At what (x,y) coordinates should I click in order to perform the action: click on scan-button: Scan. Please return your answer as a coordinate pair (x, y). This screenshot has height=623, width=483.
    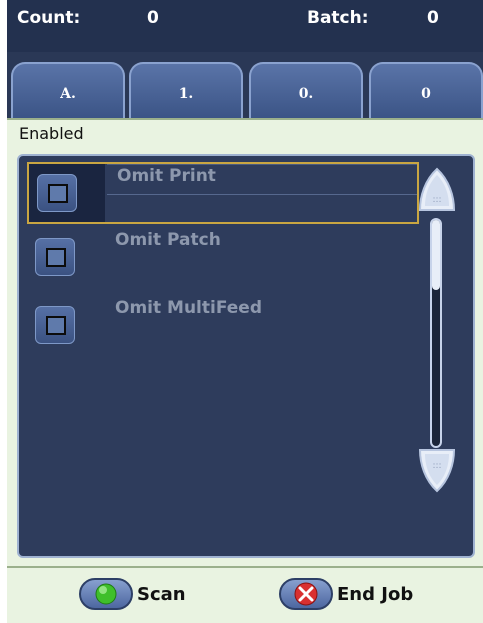
    Looking at the image, I should click on (132, 594).